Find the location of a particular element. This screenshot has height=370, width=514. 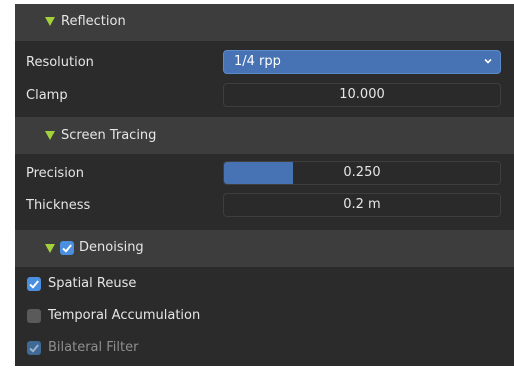

clamp-value: 10.000 is located at coordinates (362, 94).